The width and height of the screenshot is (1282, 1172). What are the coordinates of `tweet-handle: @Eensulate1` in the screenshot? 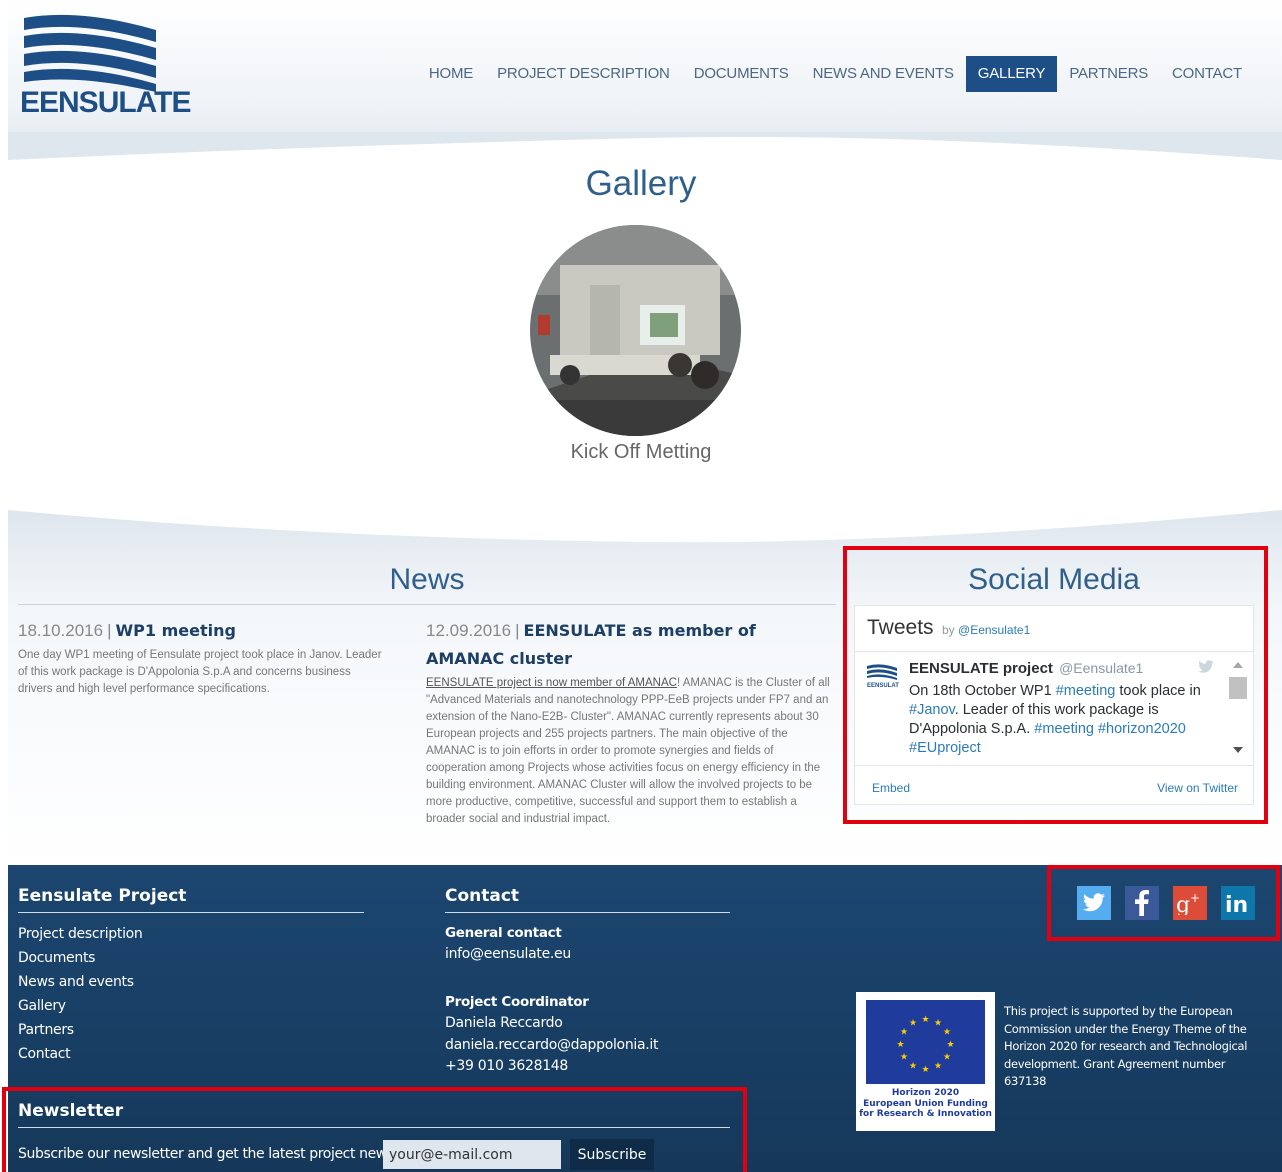 It's located at (1101, 668).